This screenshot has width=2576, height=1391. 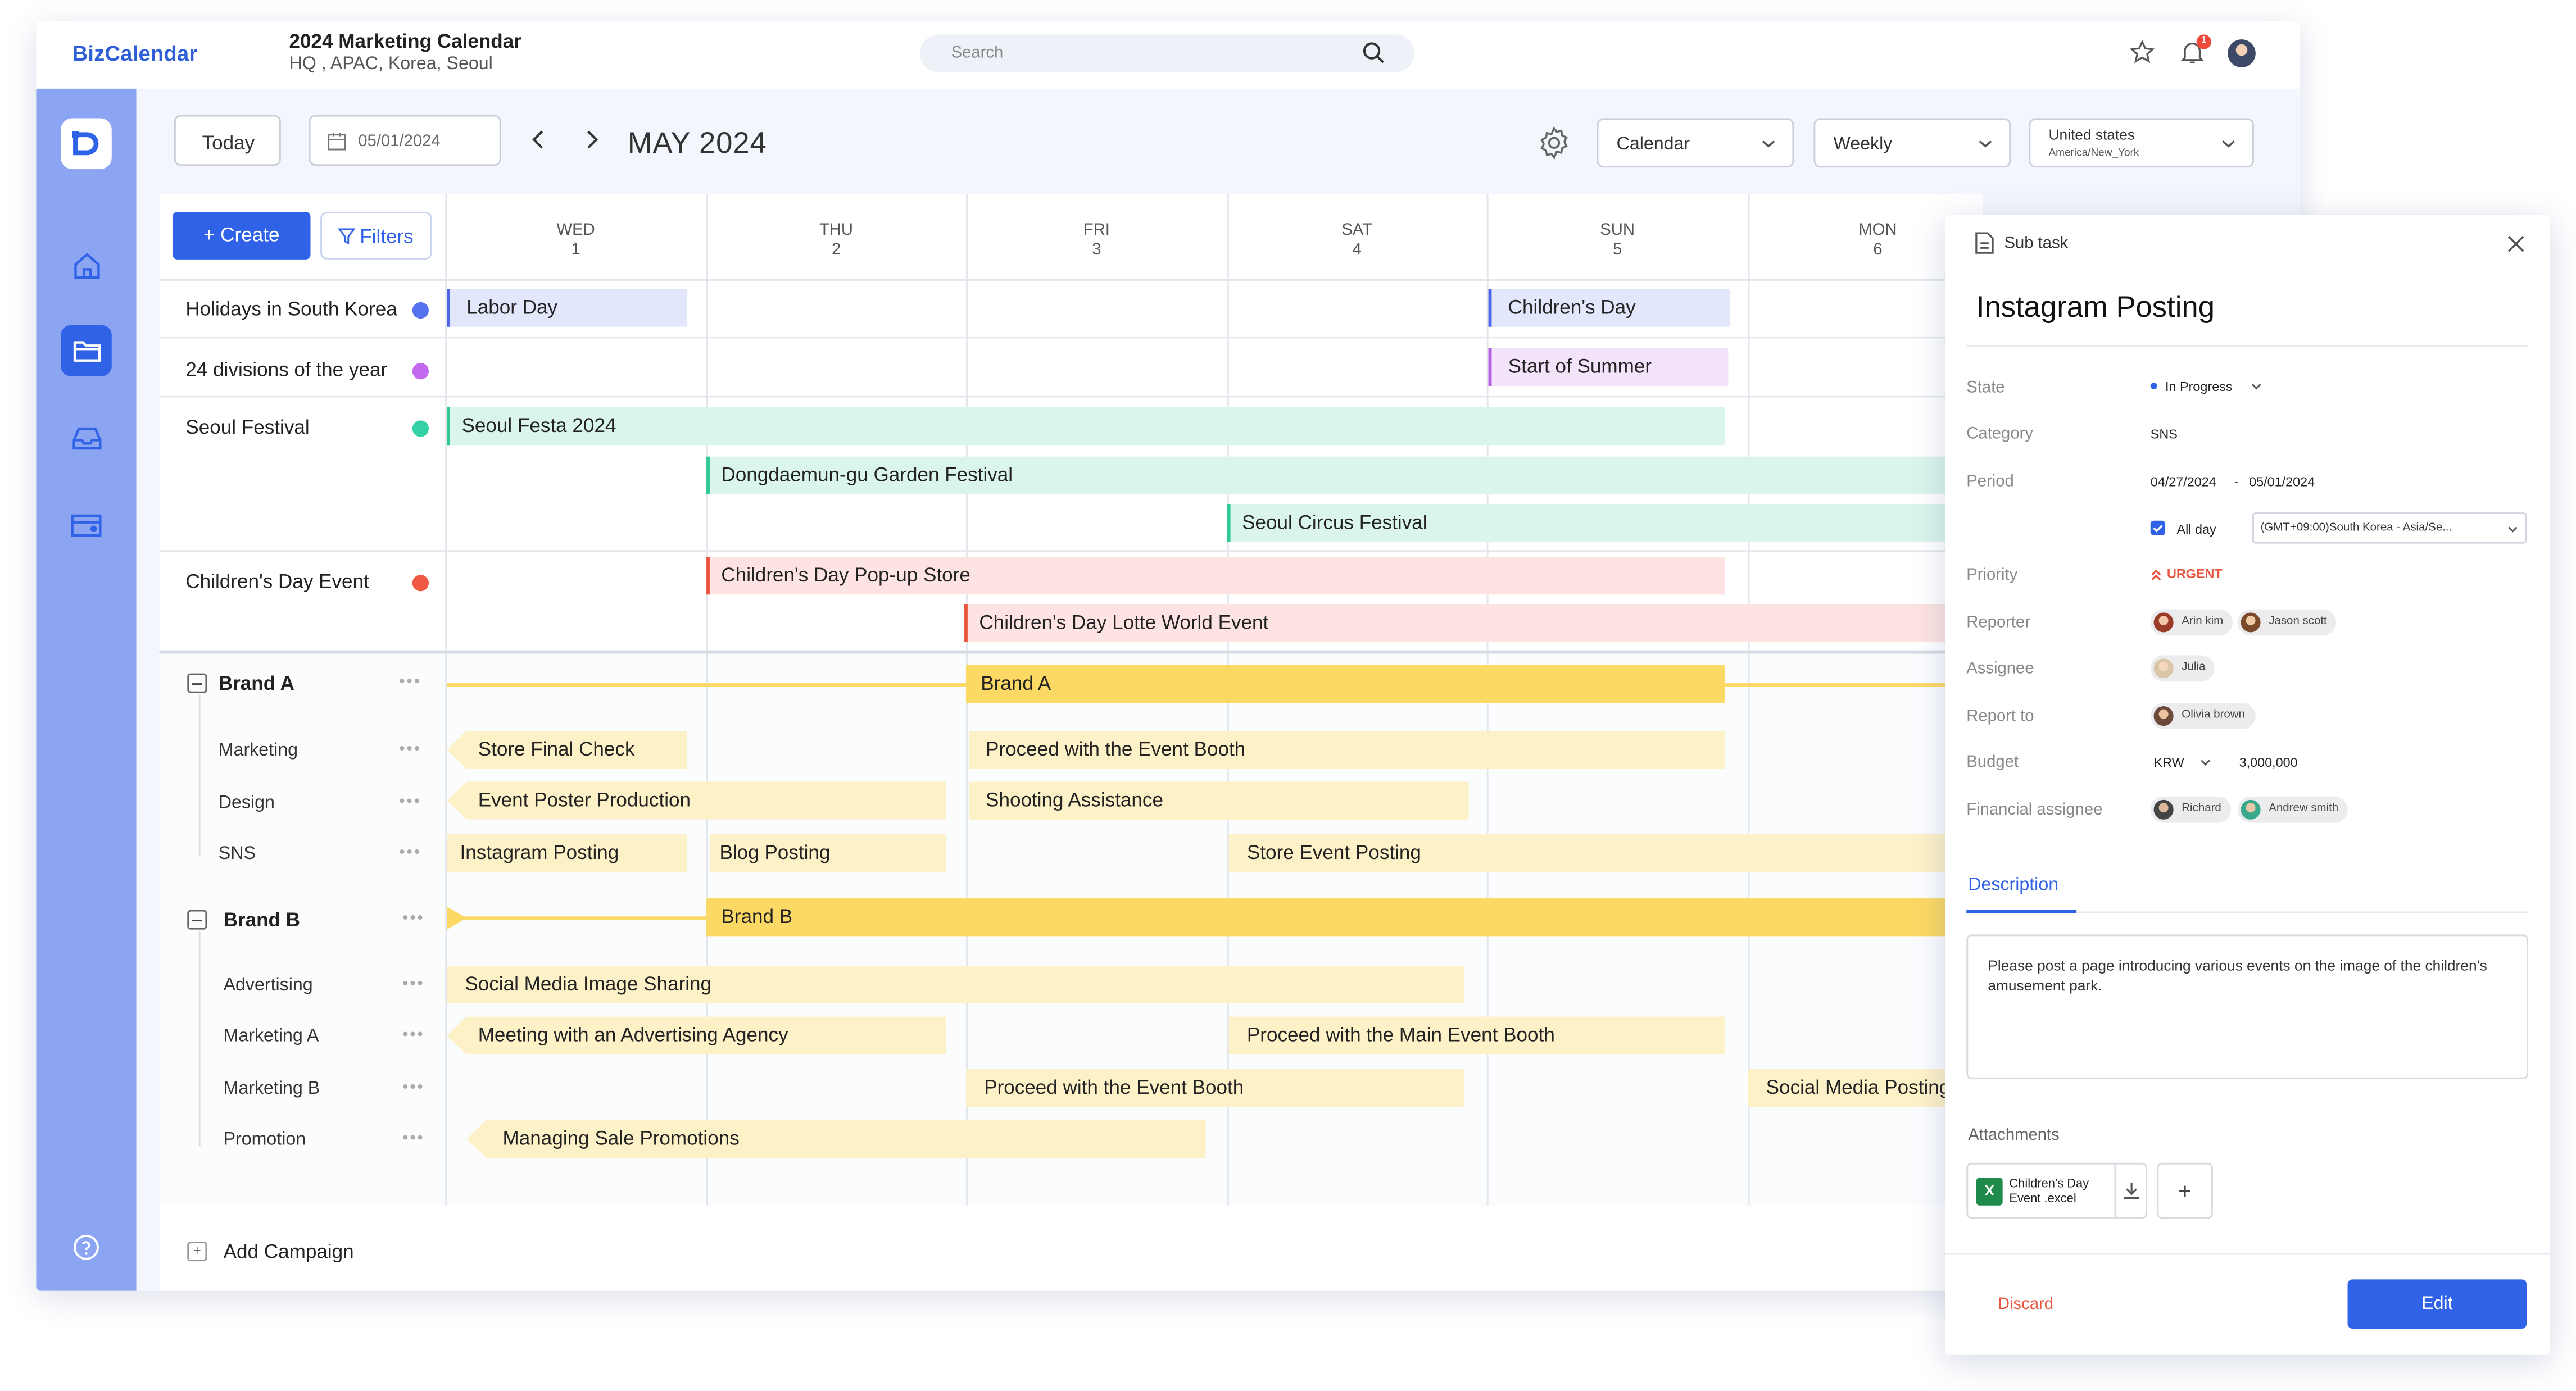 I want to click on task-sale-promotions: Managing Sale Promotions, so click(x=836, y=1139).